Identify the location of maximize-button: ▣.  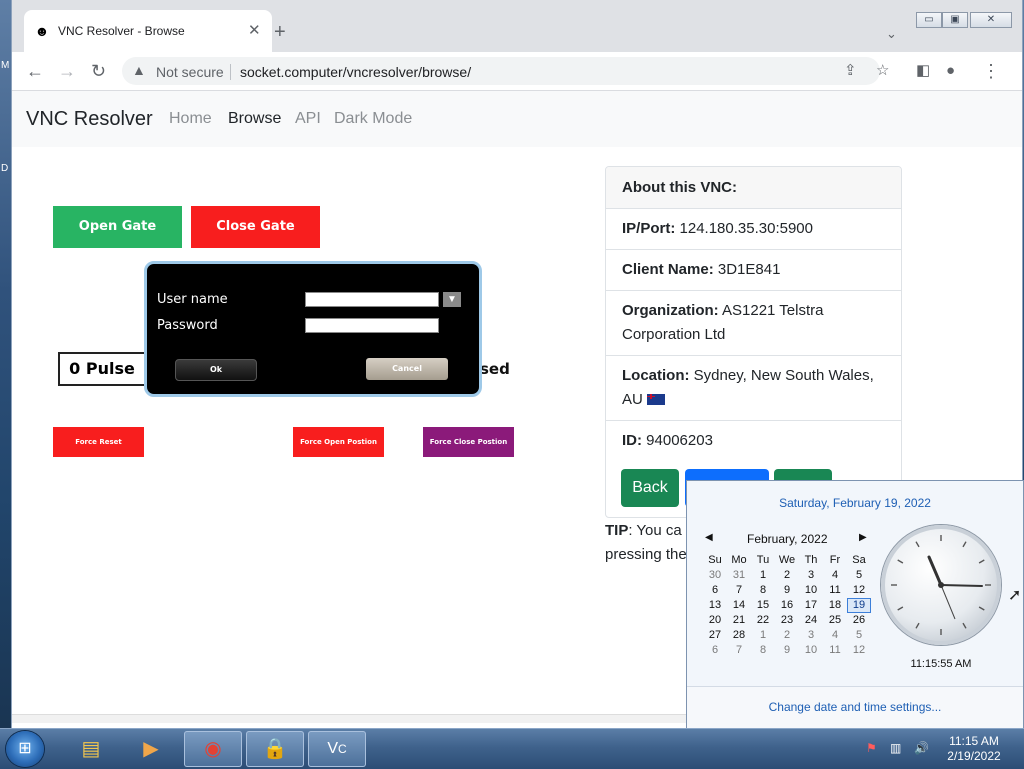
(955, 20).